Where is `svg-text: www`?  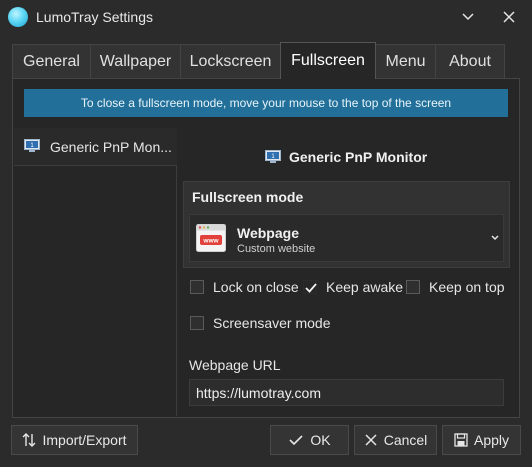 svg-text: www is located at coordinates (210, 241).